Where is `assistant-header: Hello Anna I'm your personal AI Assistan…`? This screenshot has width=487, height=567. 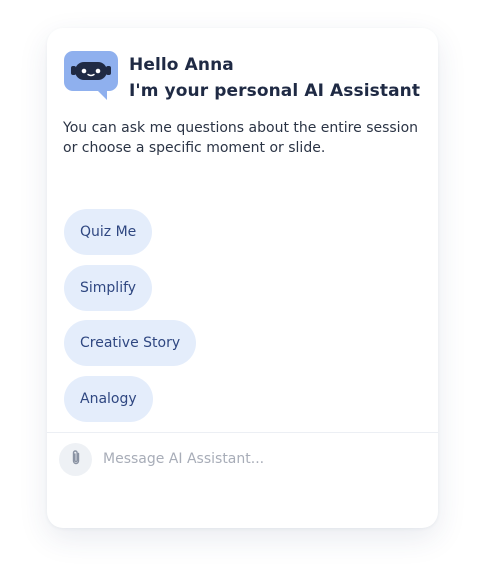 assistant-header: Hello Anna I'm your personal AI Assistan… is located at coordinates (241, 77).